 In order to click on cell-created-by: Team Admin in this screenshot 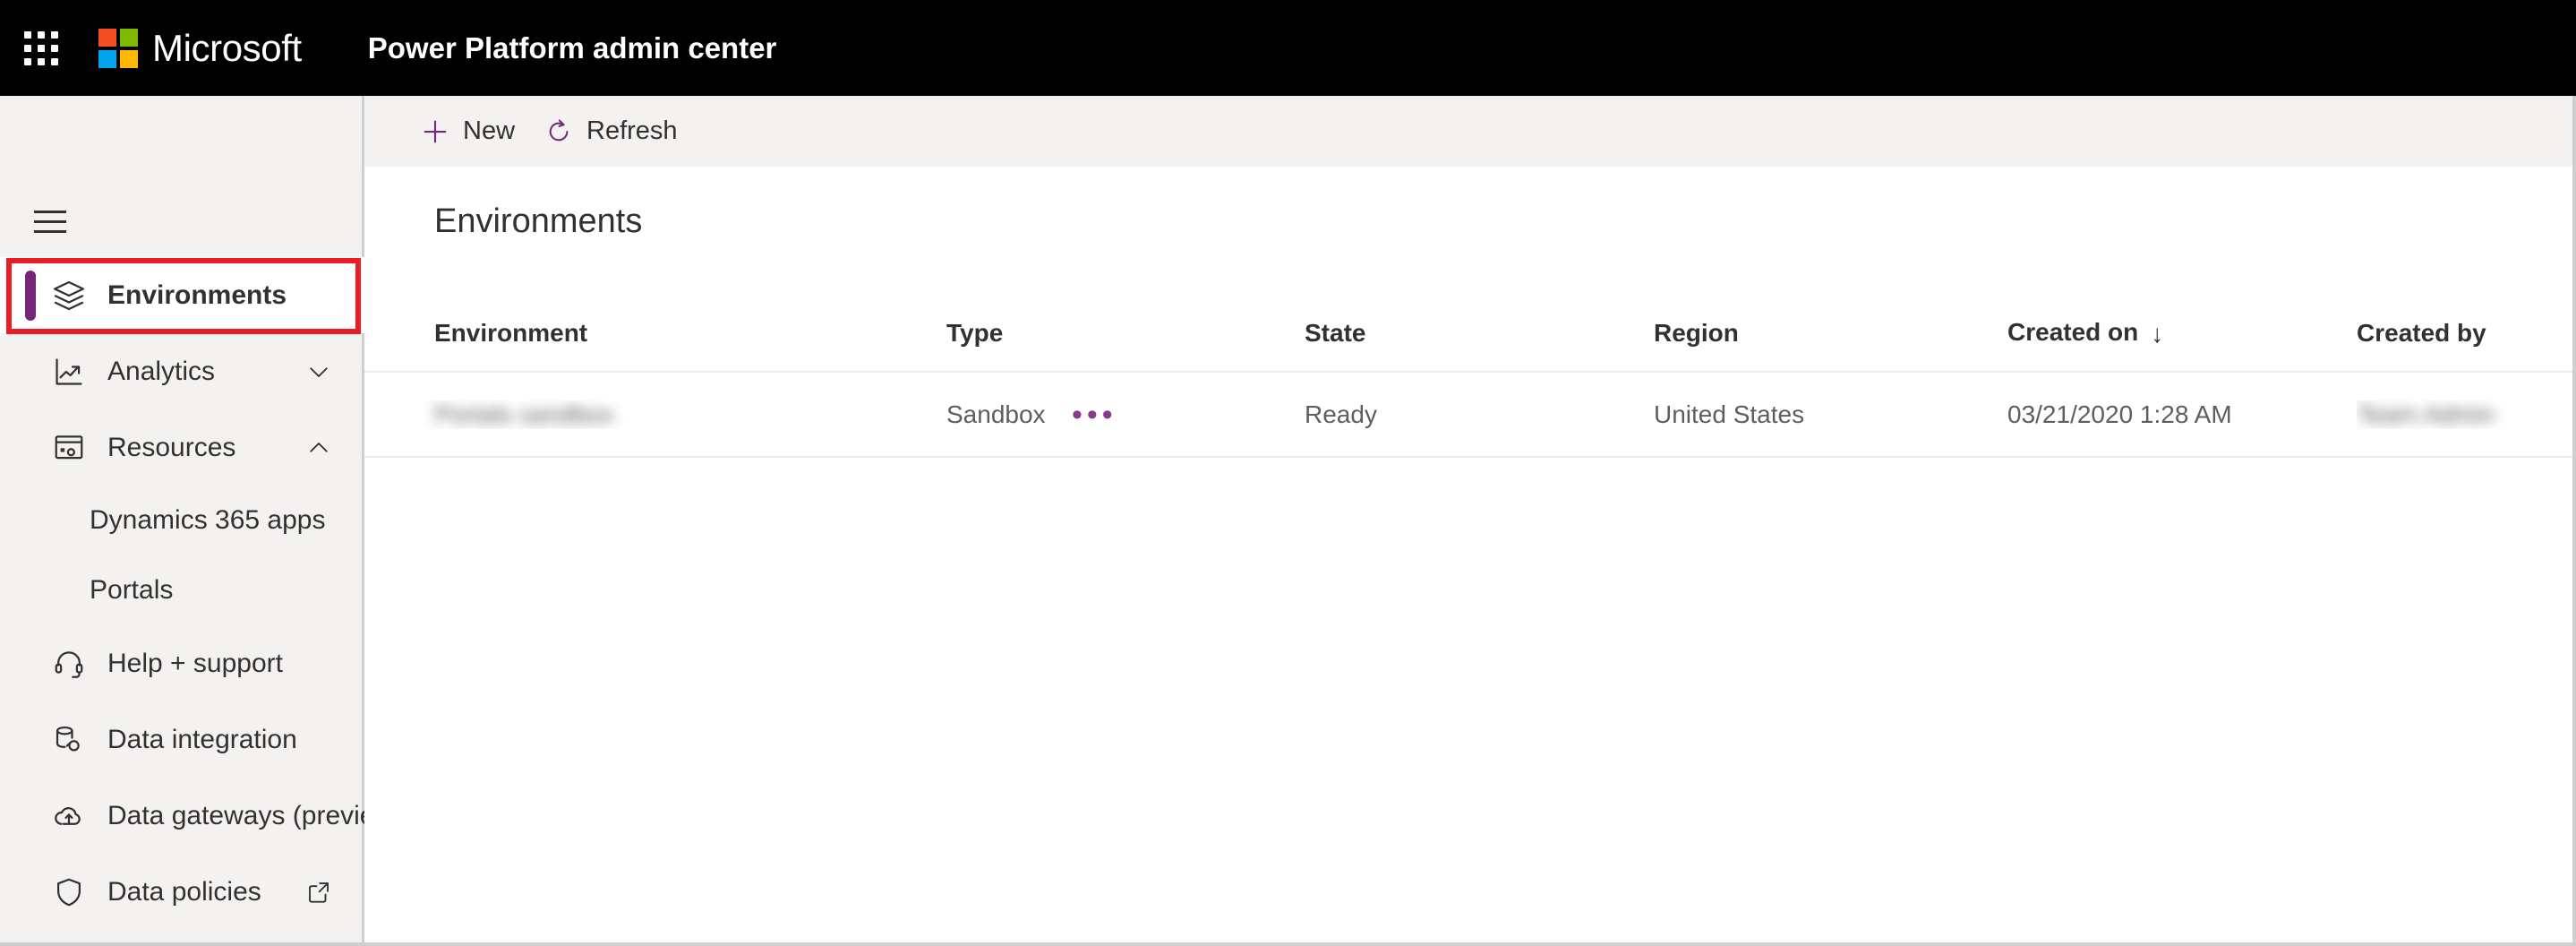, I will do `click(2467, 414)`.